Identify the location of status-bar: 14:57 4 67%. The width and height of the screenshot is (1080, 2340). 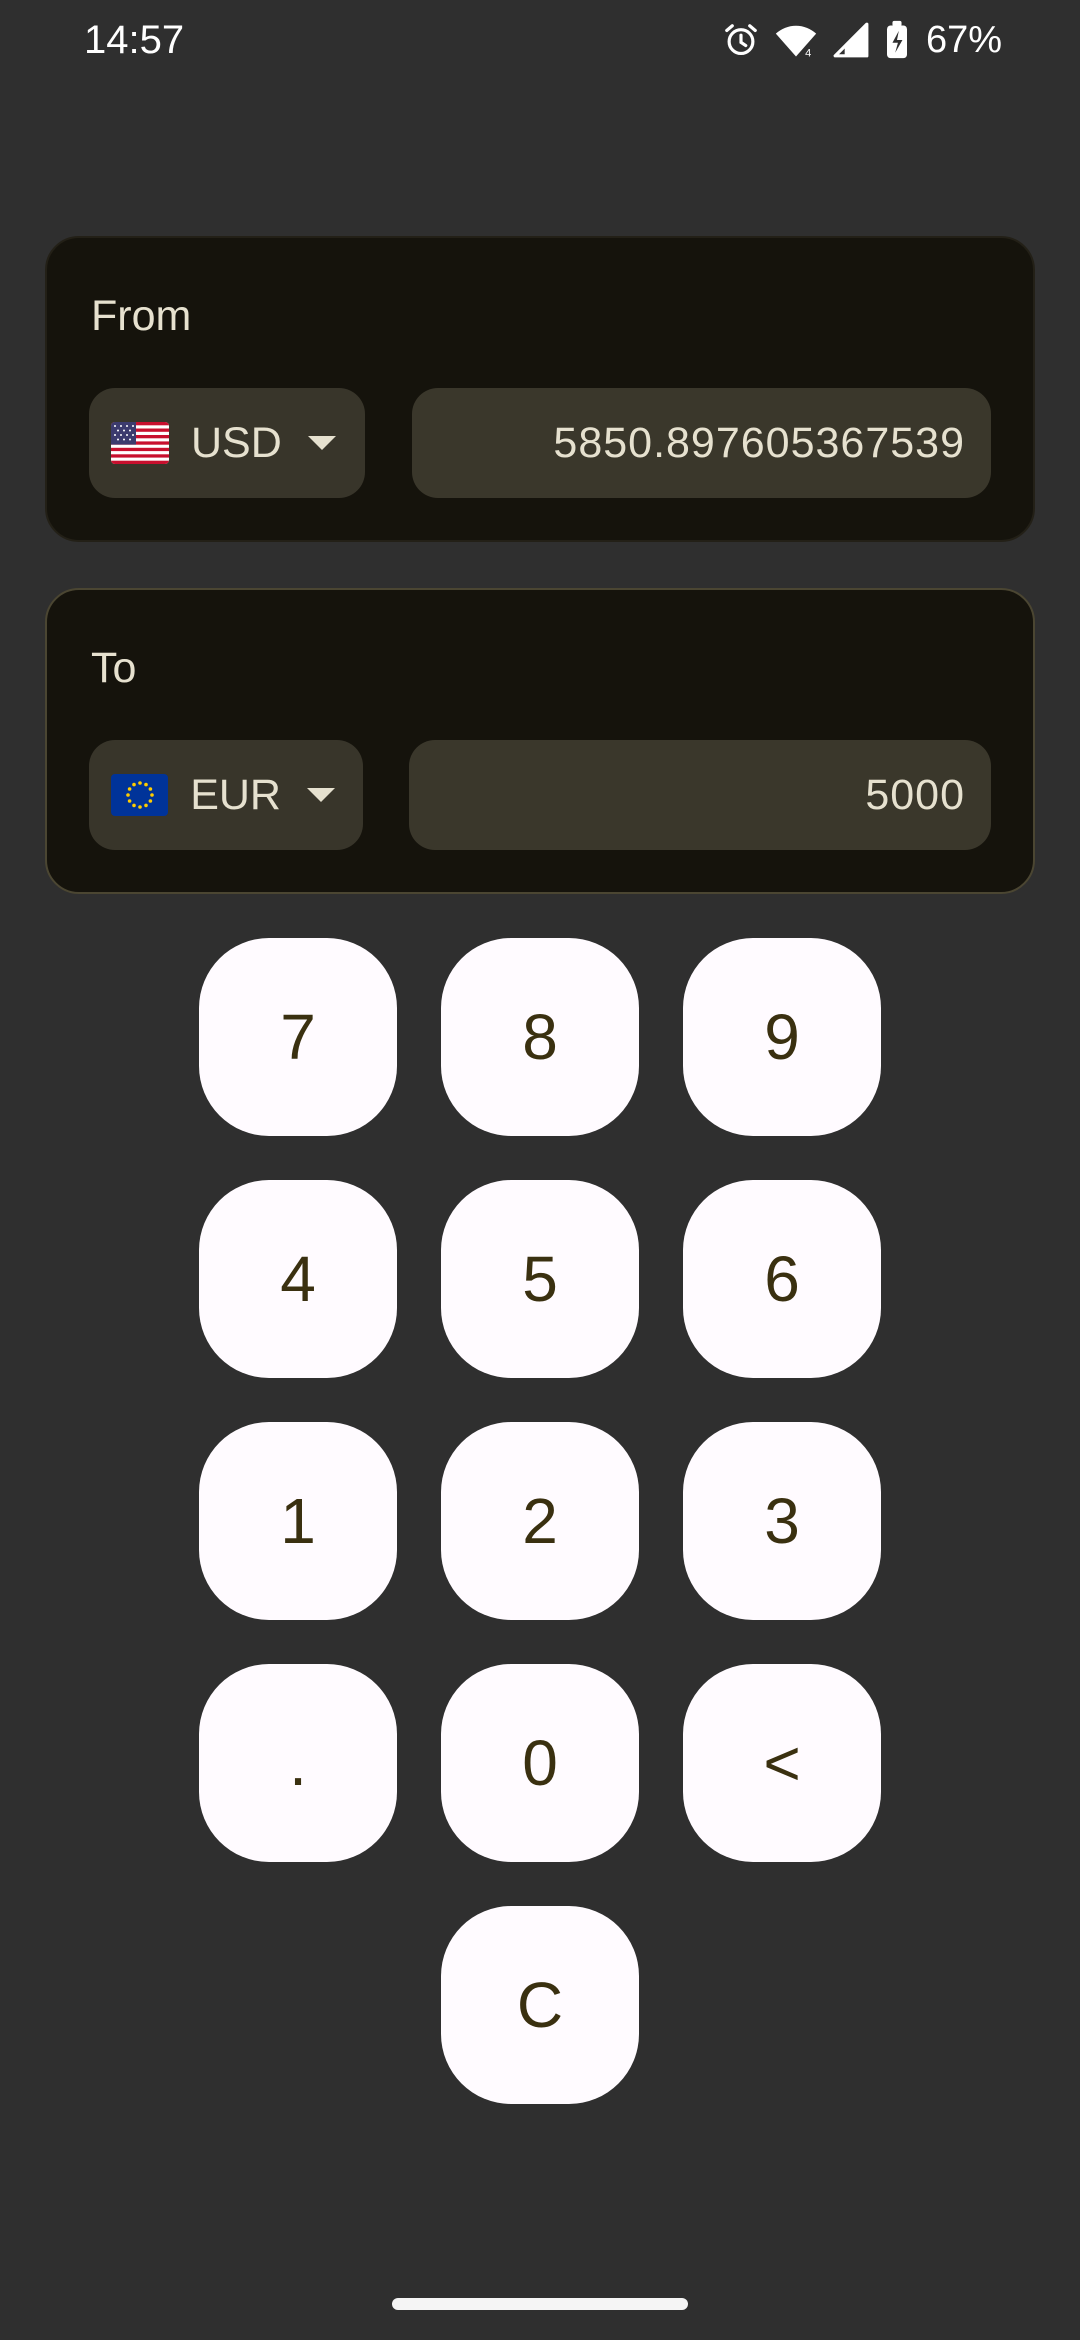
(540, 40).